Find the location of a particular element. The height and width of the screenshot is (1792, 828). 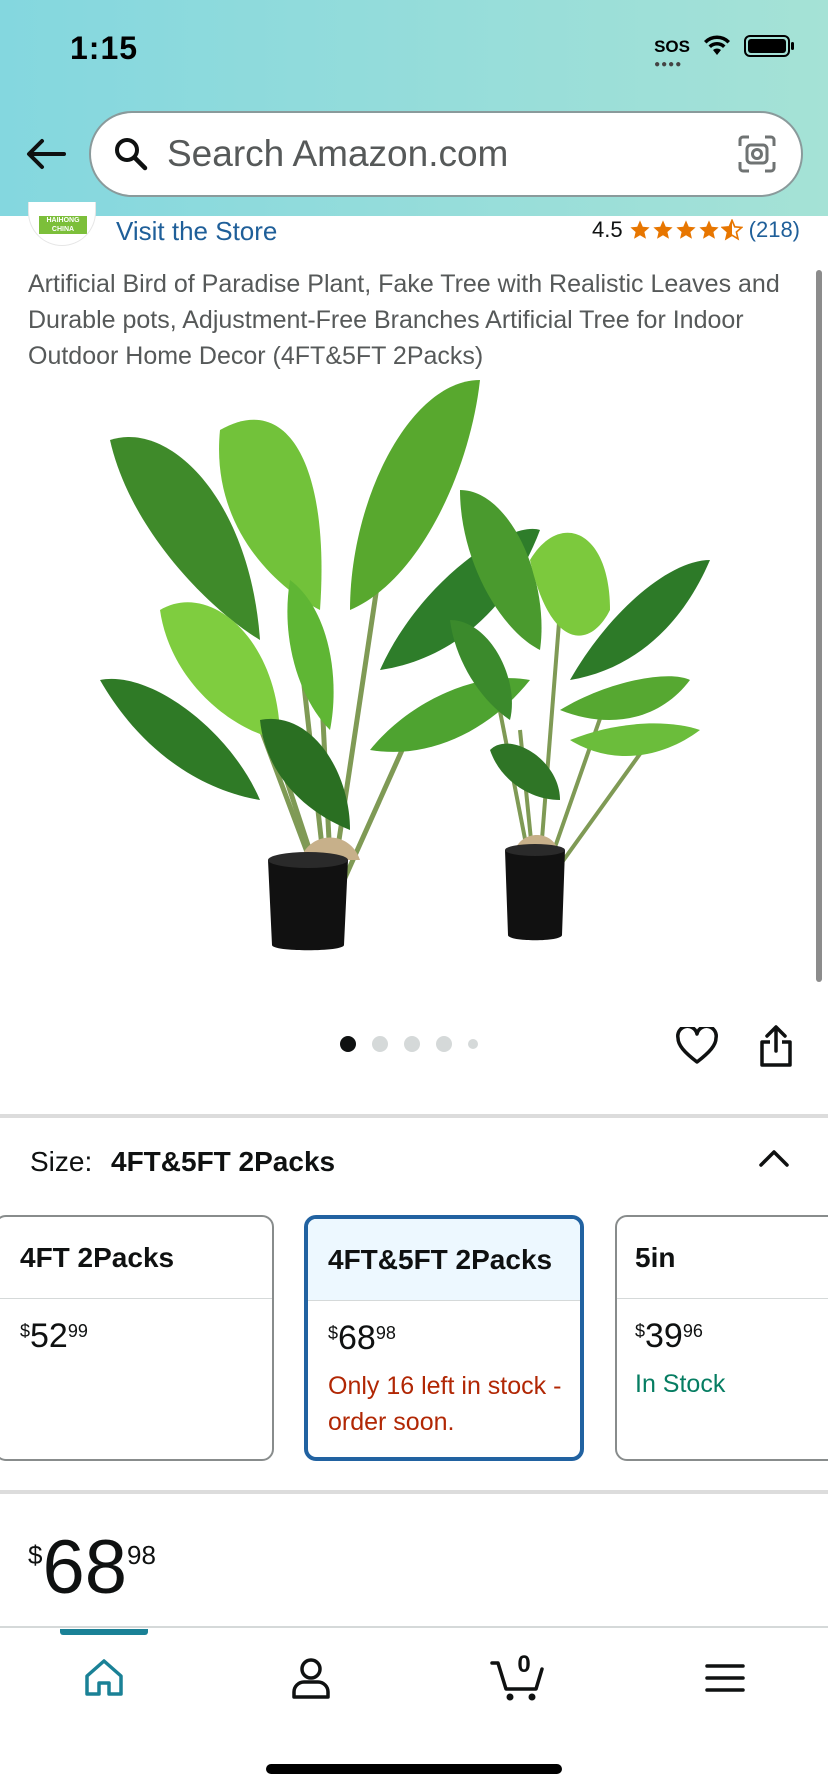

product-price: $ 68 98 is located at coordinates (92, 1568).